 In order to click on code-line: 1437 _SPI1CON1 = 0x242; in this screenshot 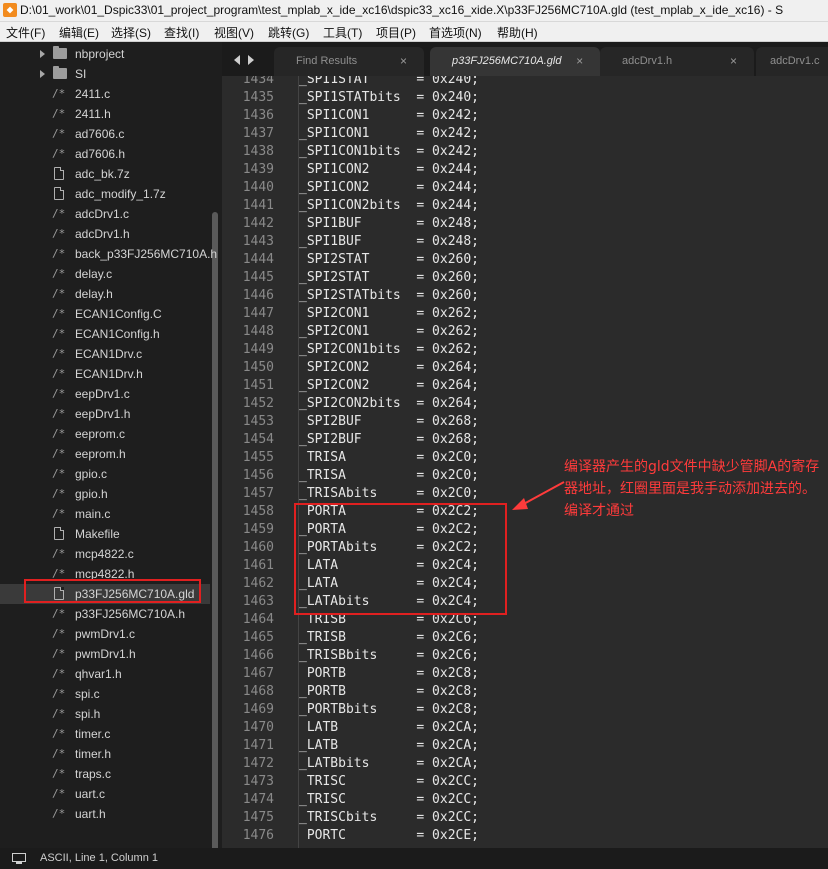, I will do `click(525, 134)`.